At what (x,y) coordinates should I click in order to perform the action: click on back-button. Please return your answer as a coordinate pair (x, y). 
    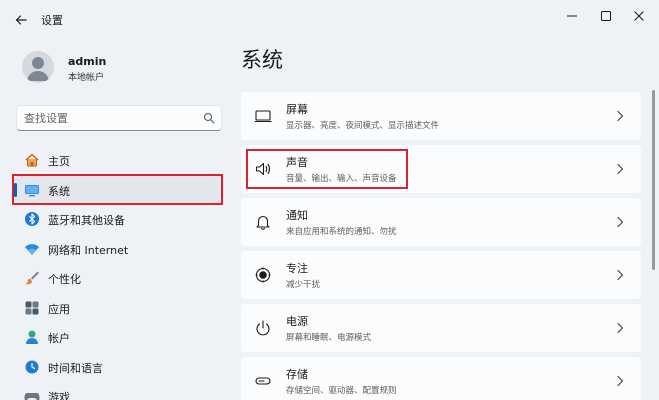
    Looking at the image, I should click on (21, 20).